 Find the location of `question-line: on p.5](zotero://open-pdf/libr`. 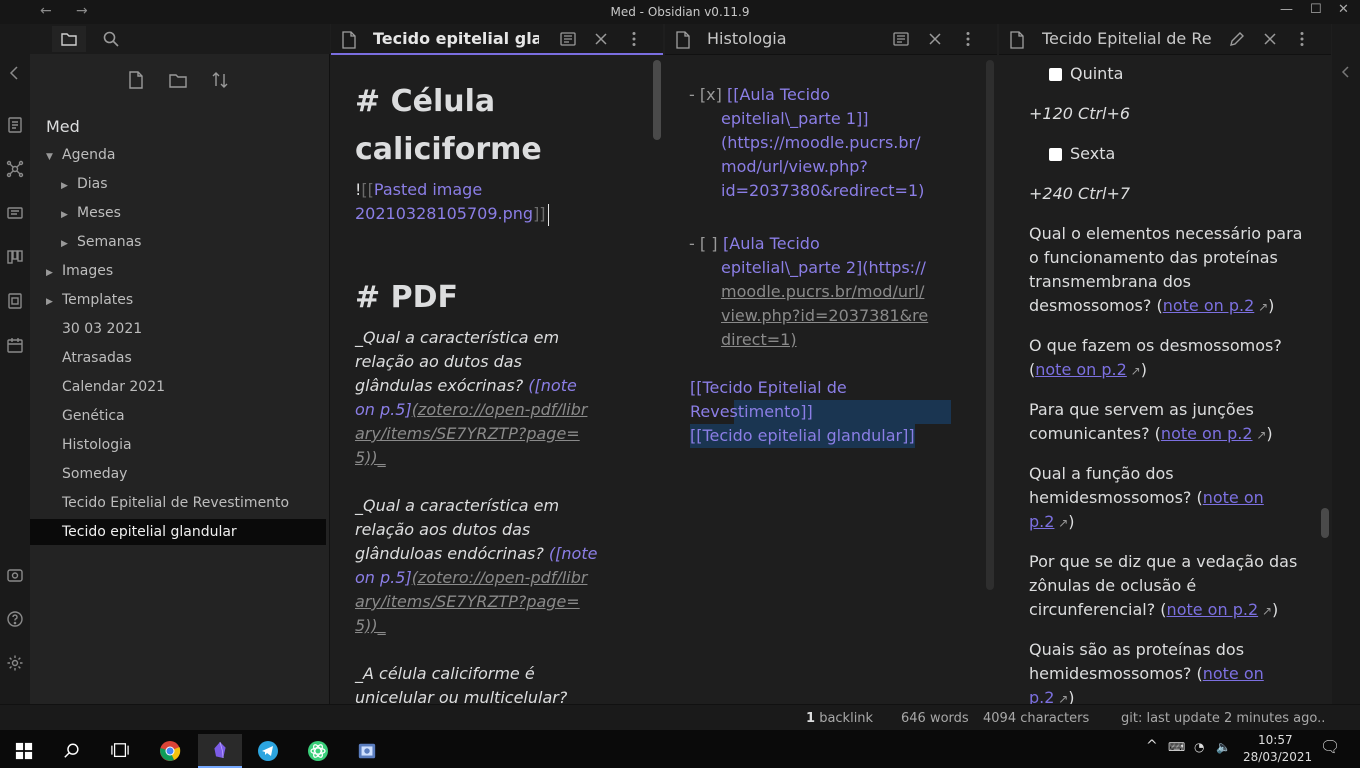

question-line: on p.5](zotero://open-pdf/libr is located at coordinates (471, 410).